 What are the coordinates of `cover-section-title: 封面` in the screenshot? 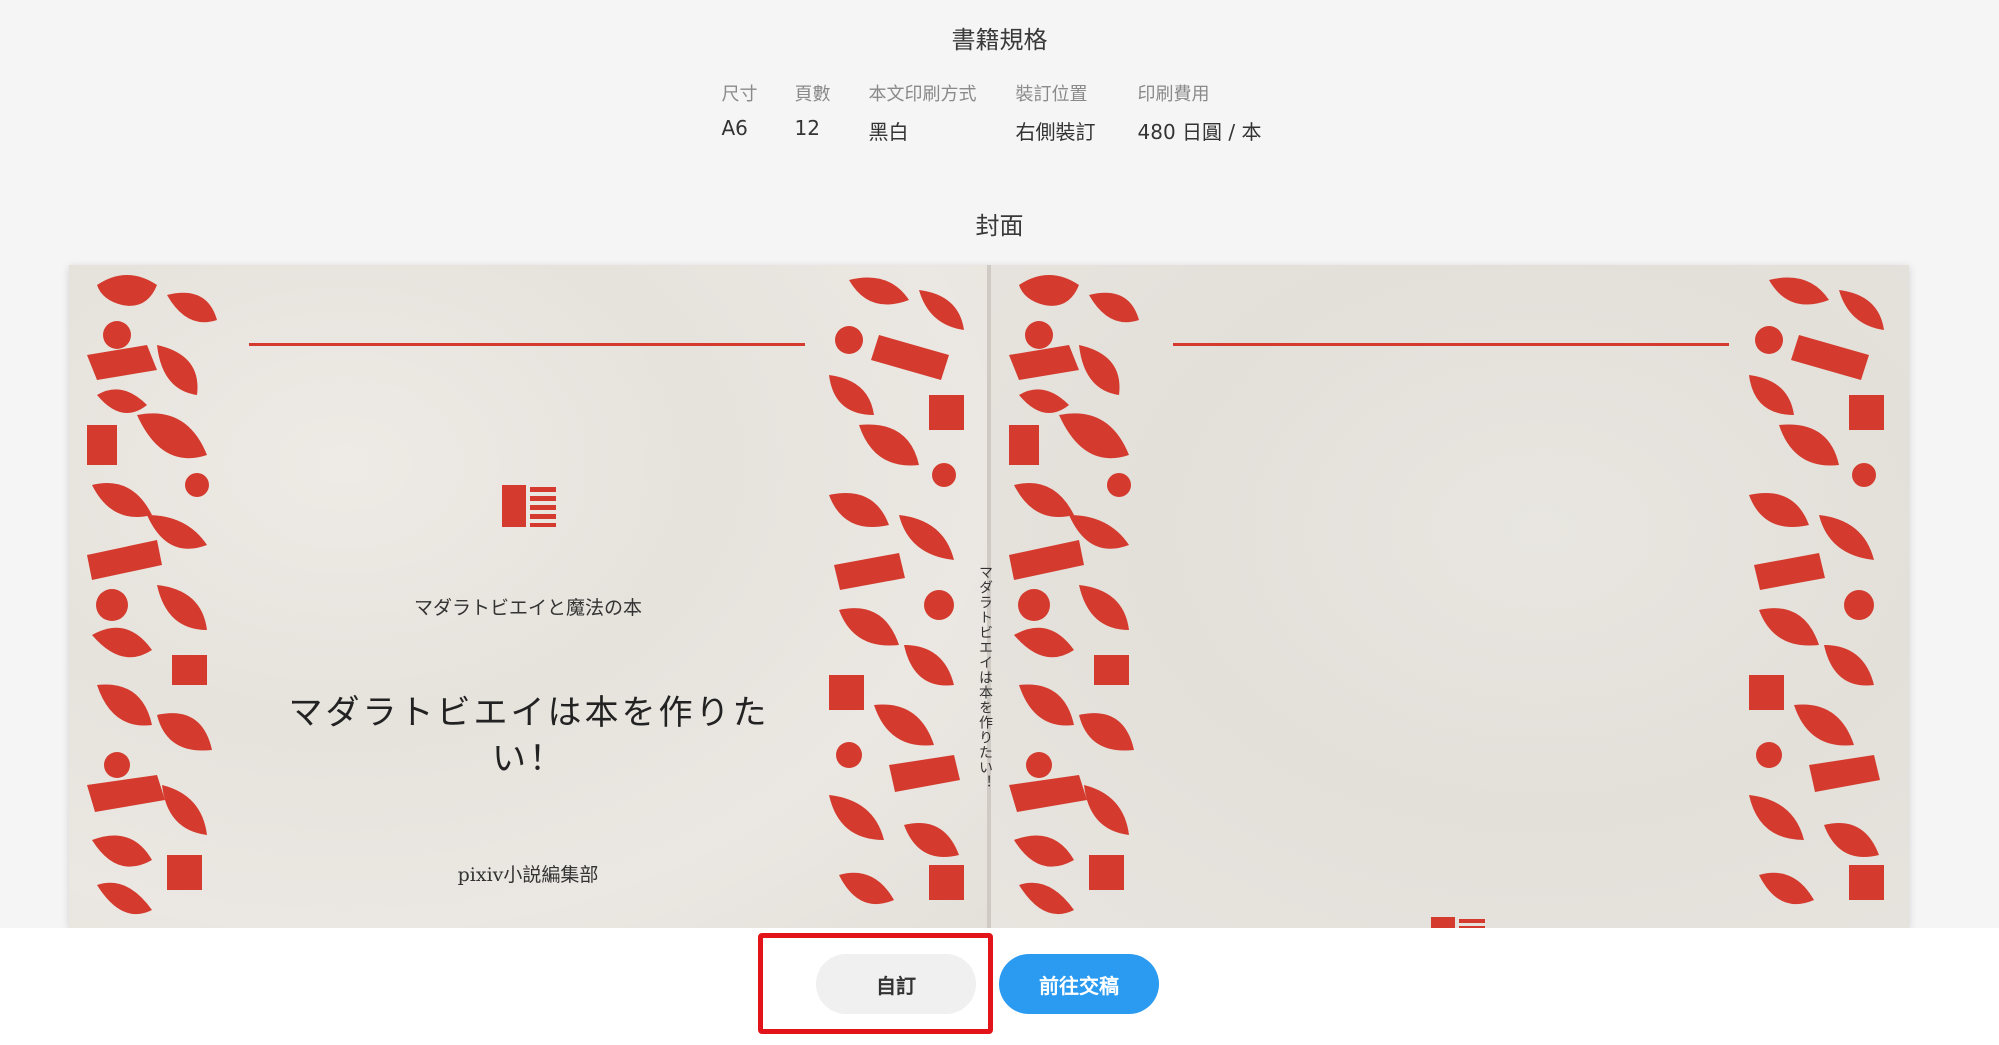 It's located at (999, 226).